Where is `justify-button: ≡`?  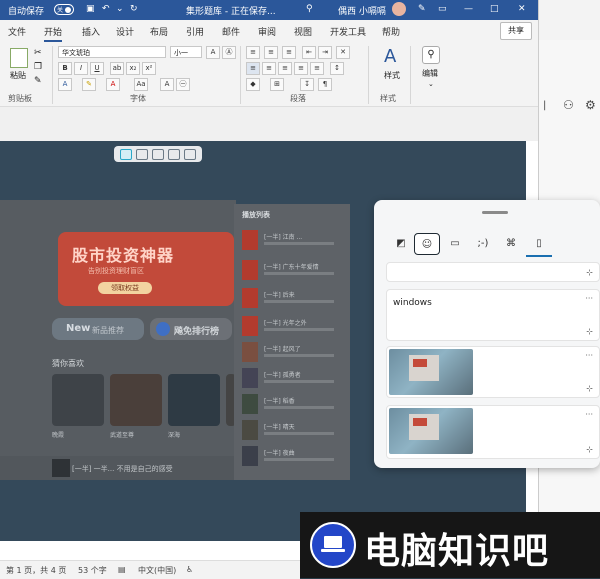
justify-button: ≡ is located at coordinates (301, 68).